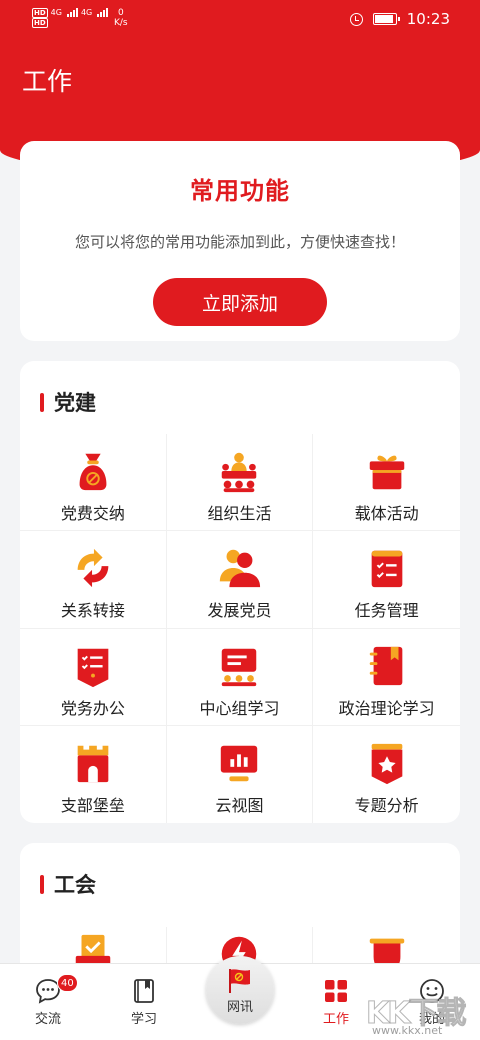 This screenshot has height=1040, width=480. I want to click on grid-item-label: 发展党员, so click(239, 611).